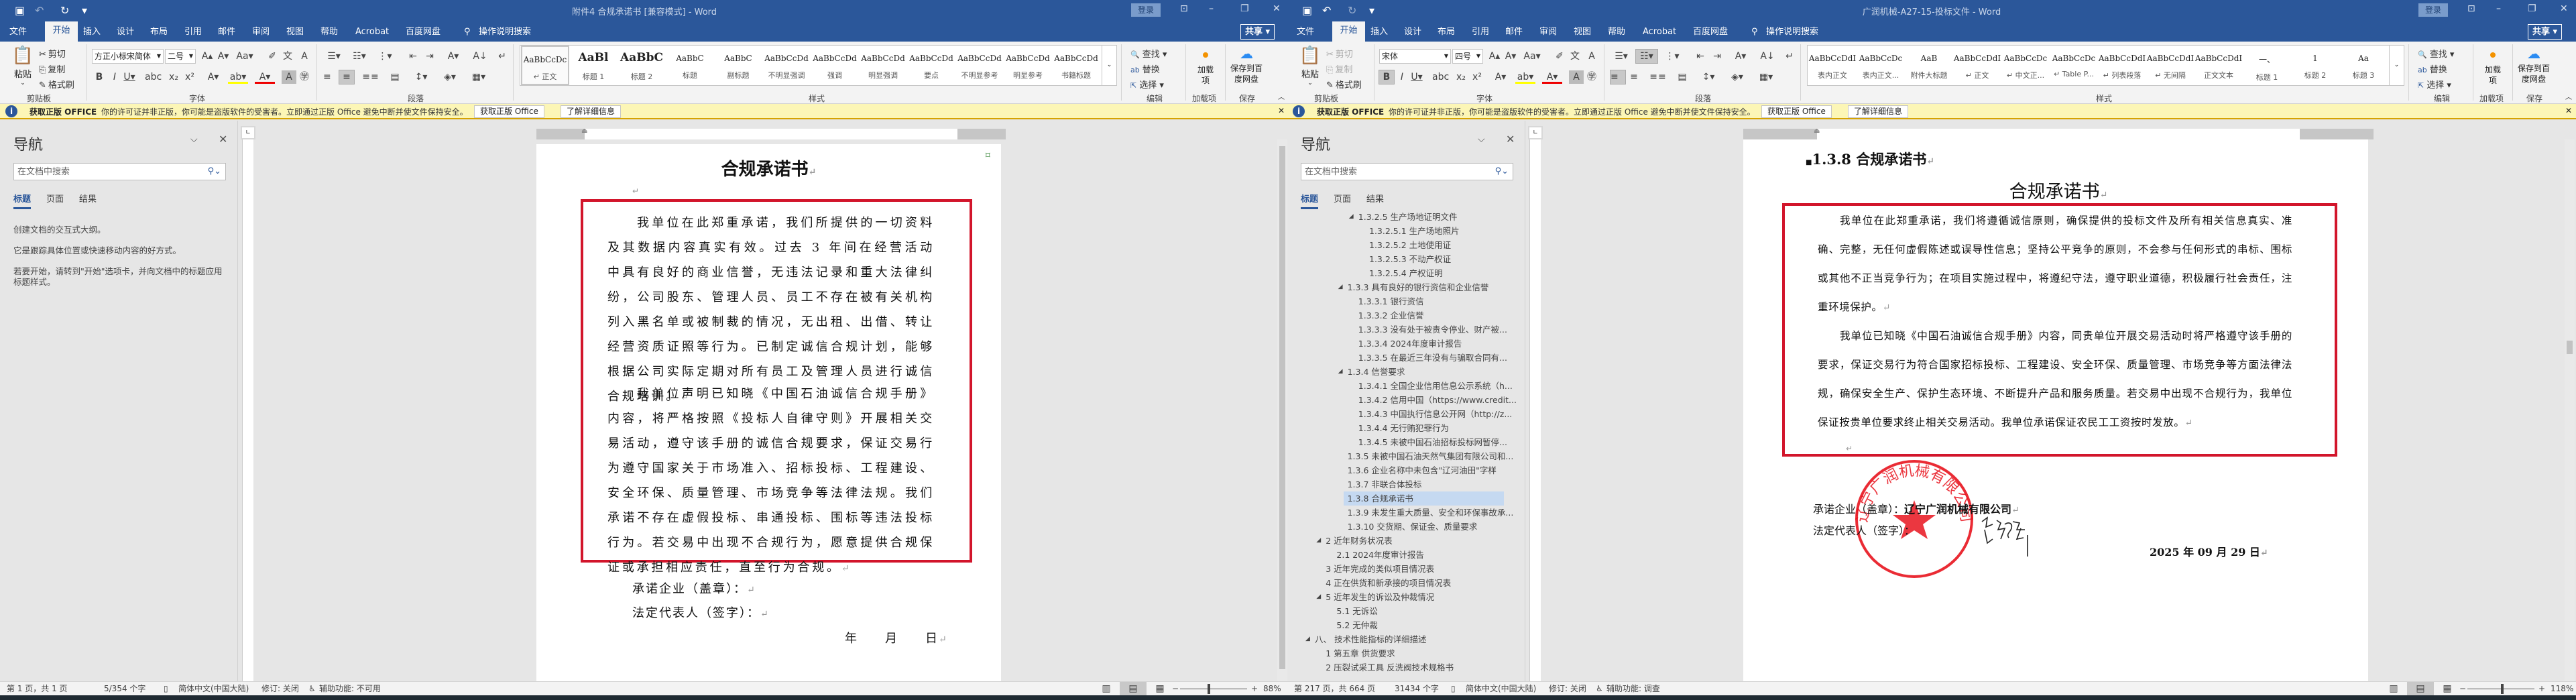 This screenshot has height=700, width=2576. Describe the element at coordinates (52, 53) in the screenshot. I see `cut-button: ✂ 剪切` at that location.